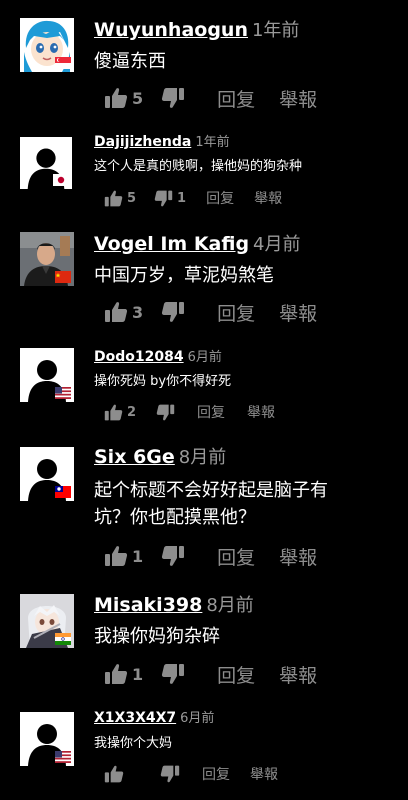 The width and height of the screenshot is (408, 800). Describe the element at coordinates (148, 605) in the screenshot. I see `username: Misaki398` at that location.